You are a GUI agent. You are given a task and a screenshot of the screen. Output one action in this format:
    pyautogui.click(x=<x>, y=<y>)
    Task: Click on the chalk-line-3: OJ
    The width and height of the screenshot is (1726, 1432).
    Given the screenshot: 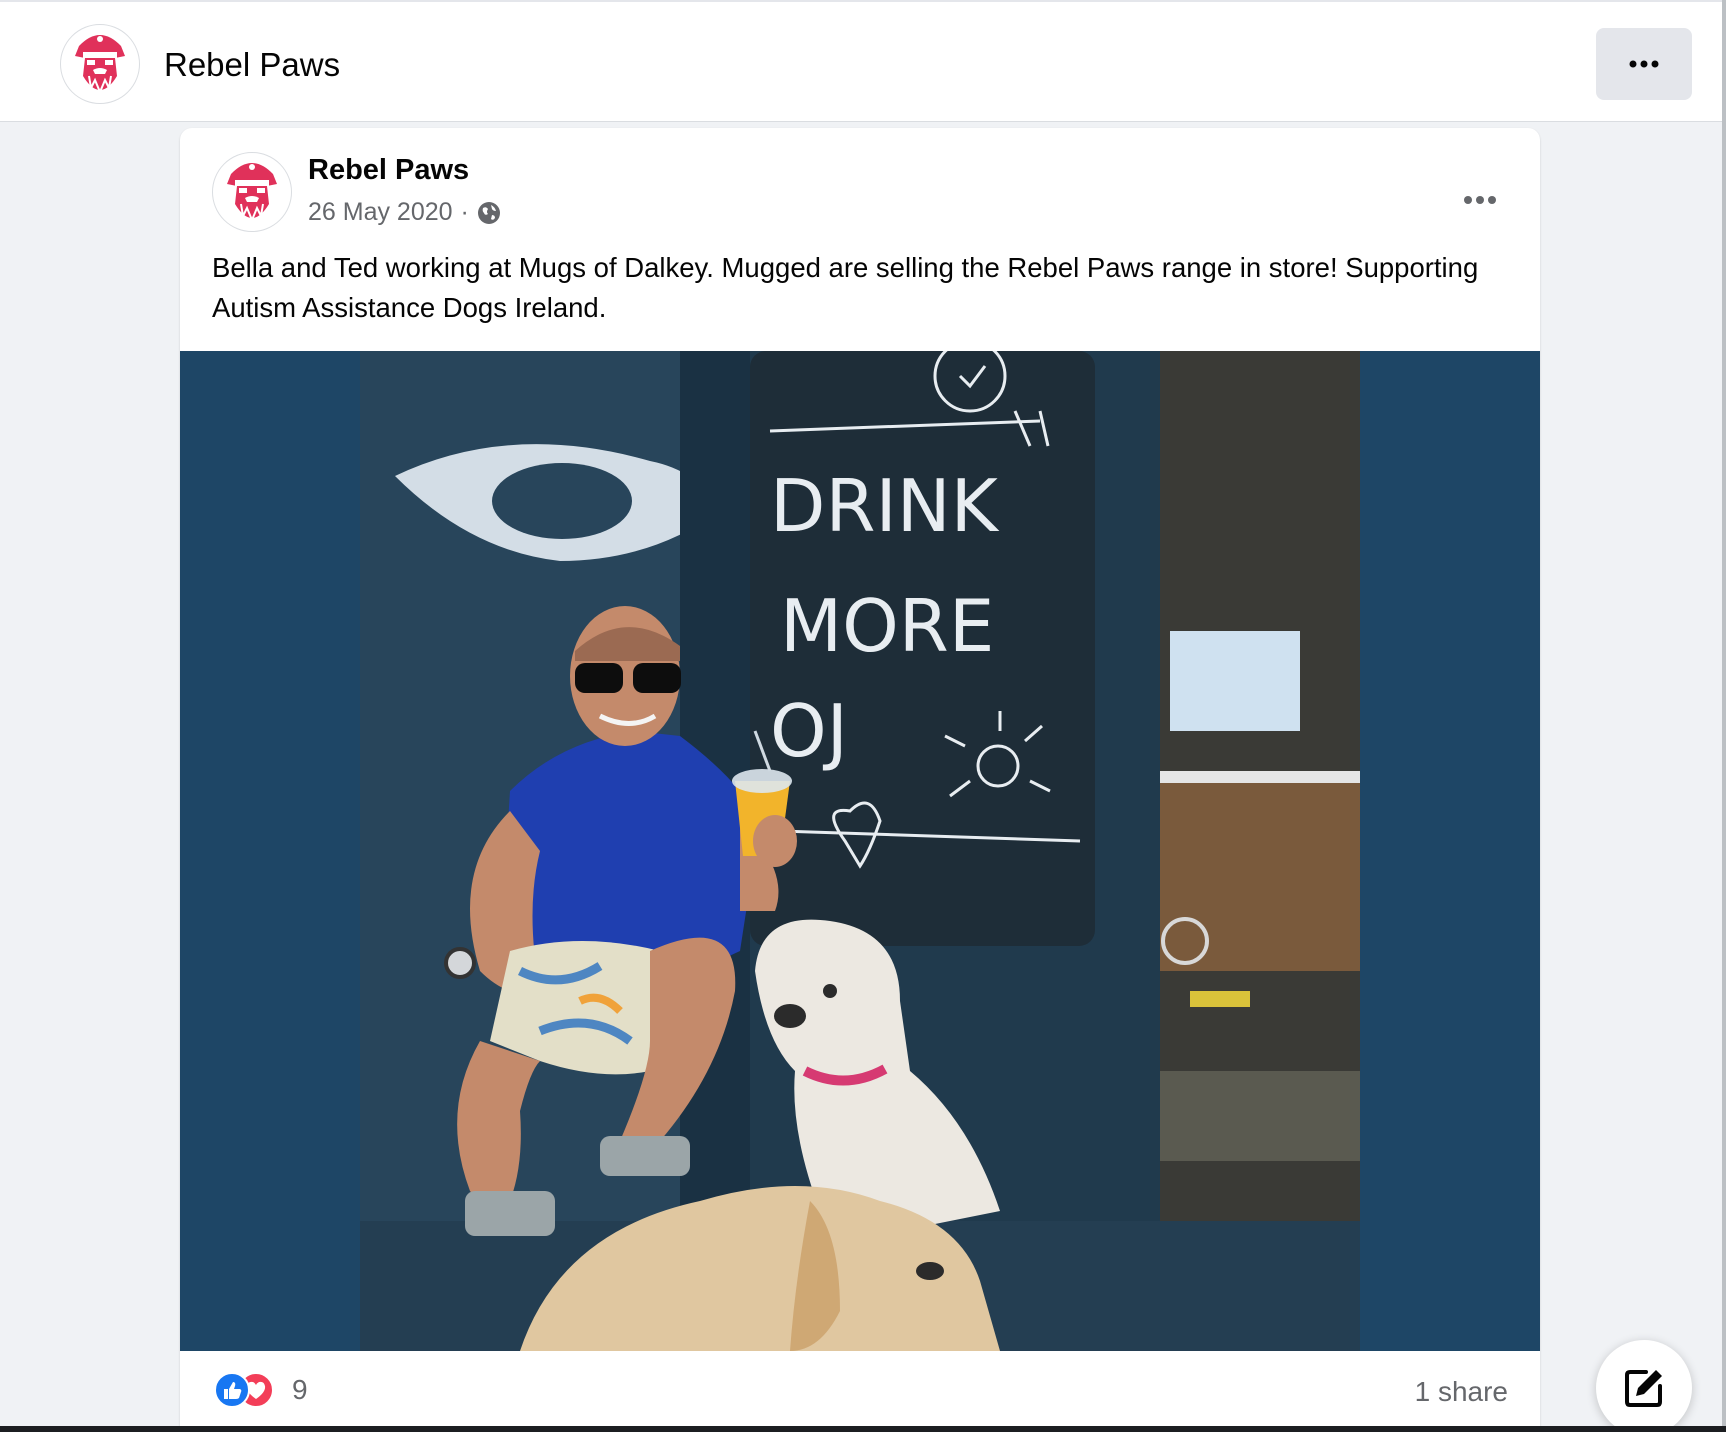 What is the action you would take?
    pyautogui.click(x=809, y=731)
    